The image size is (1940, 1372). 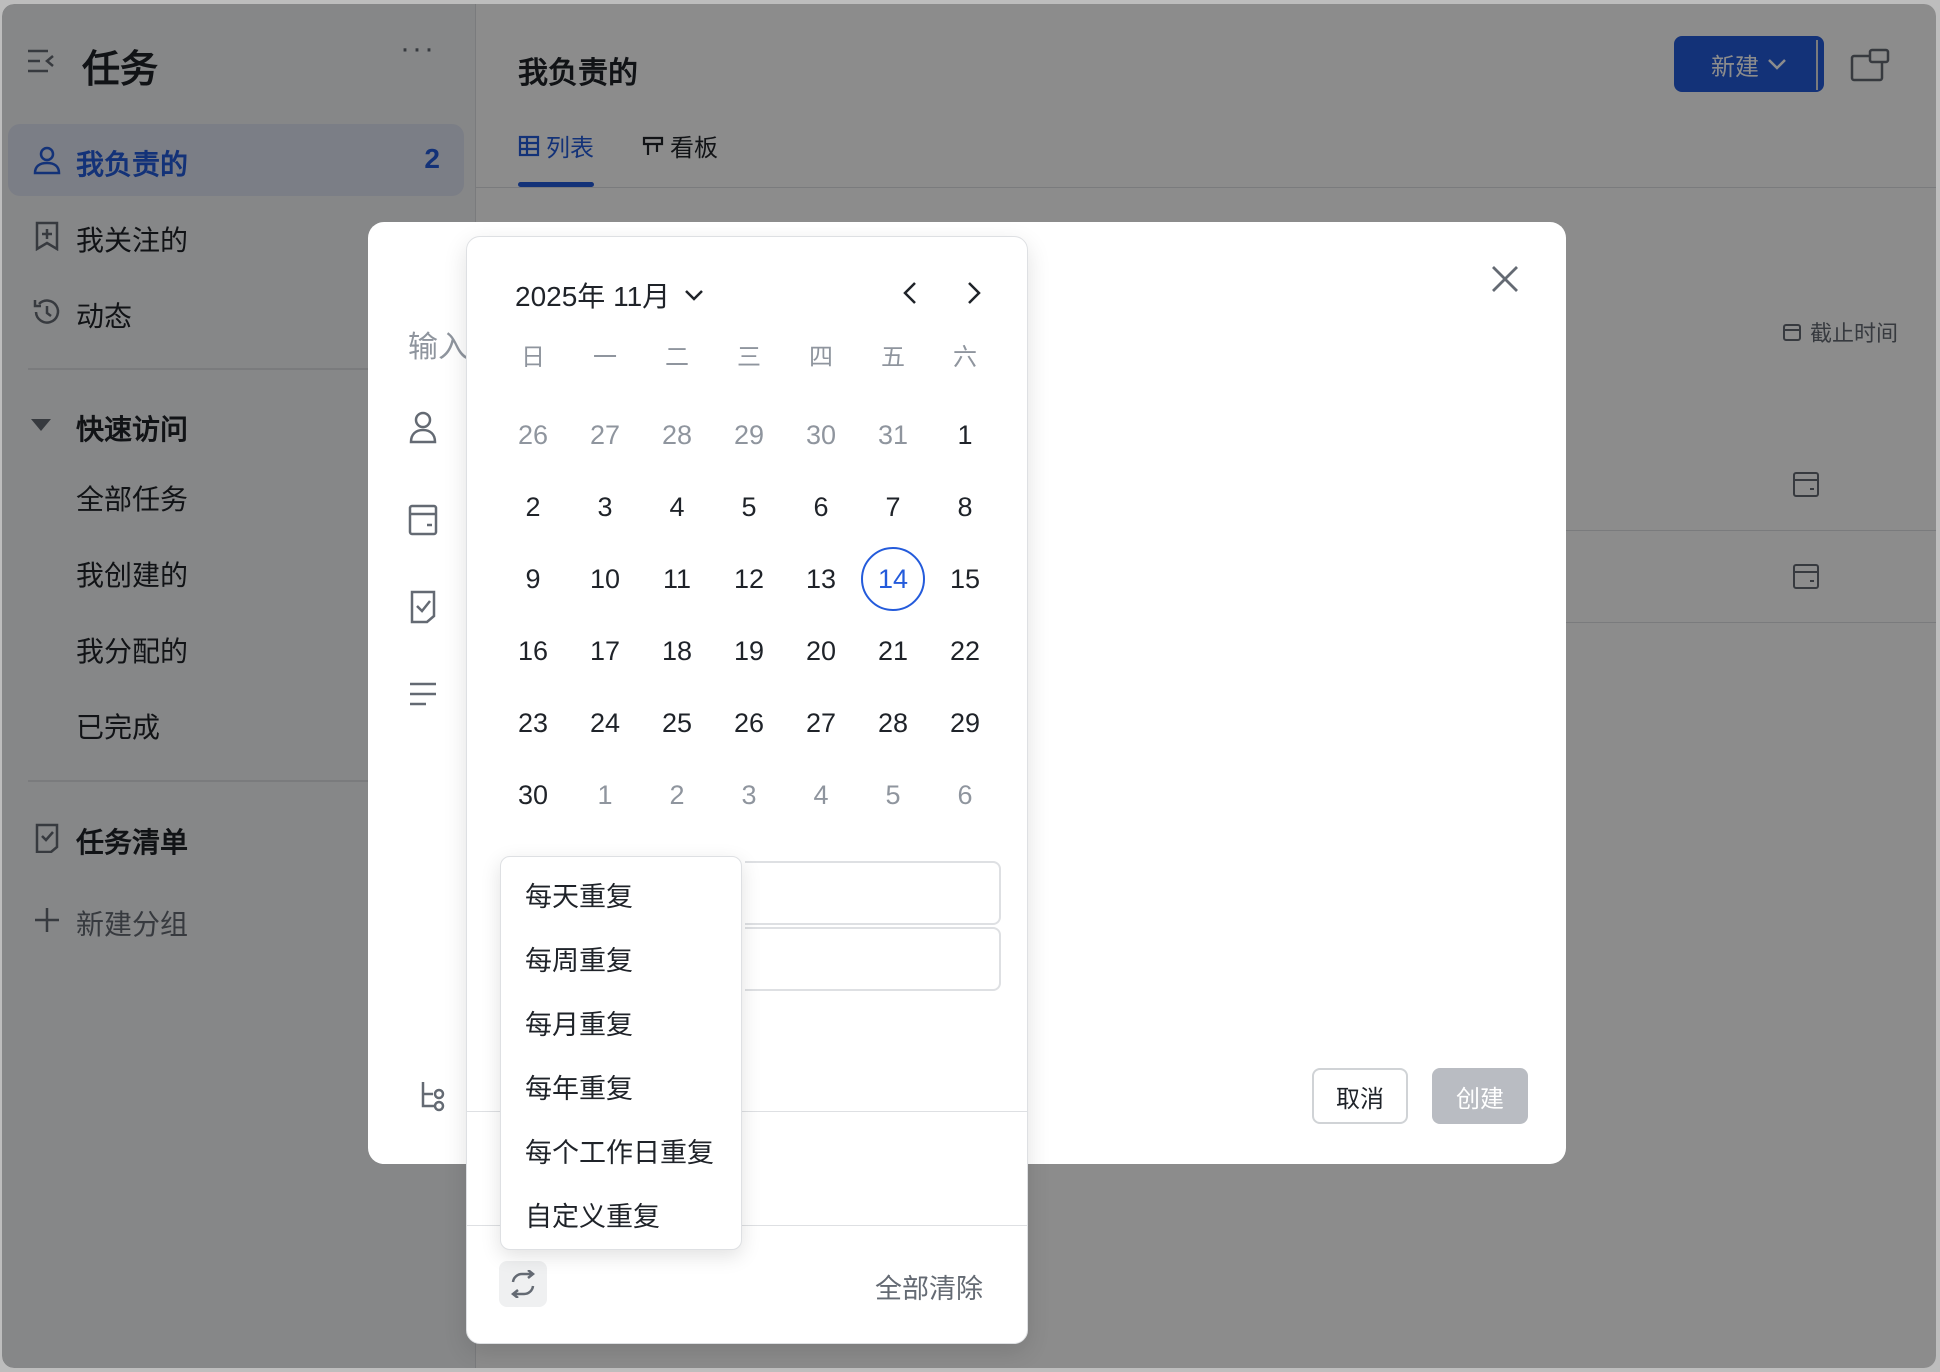 What do you see at coordinates (593, 296) in the screenshot?
I see `month-label: 2025年 11月` at bounding box center [593, 296].